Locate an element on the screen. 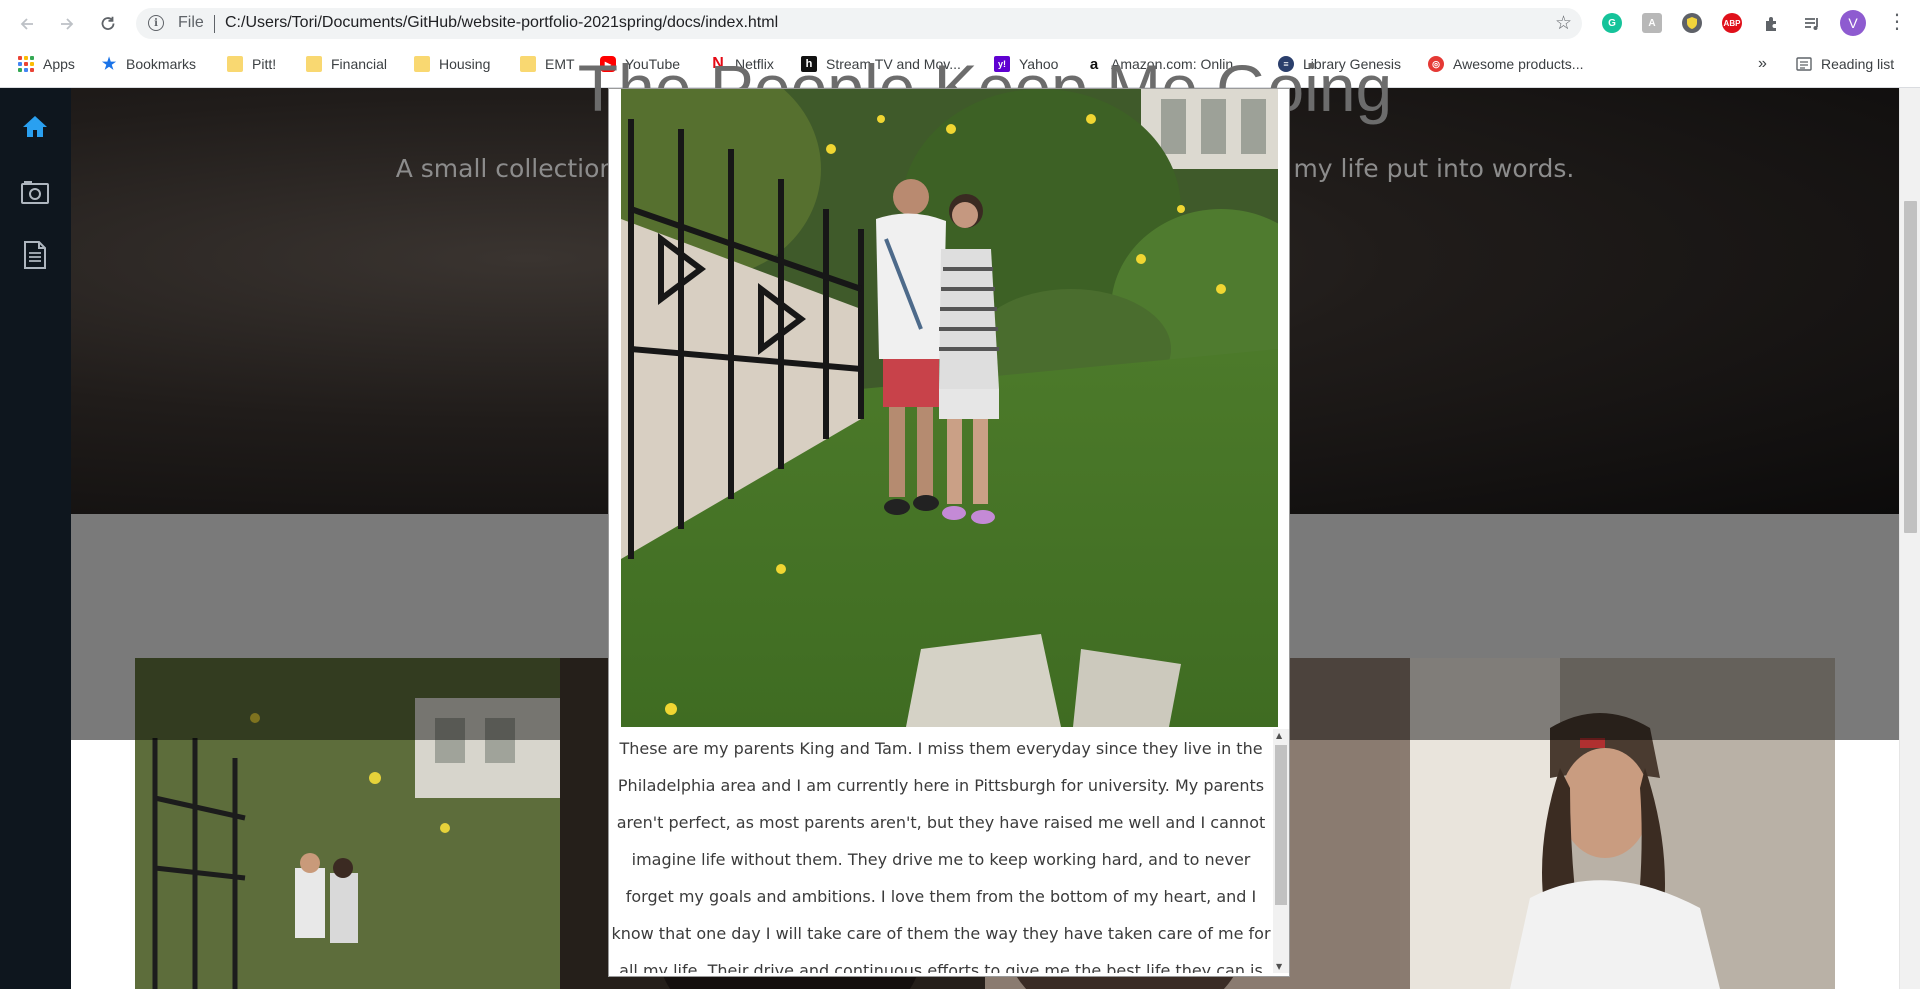 This screenshot has width=1920, height=989. page-scrollbar is located at coordinates (1909, 538).